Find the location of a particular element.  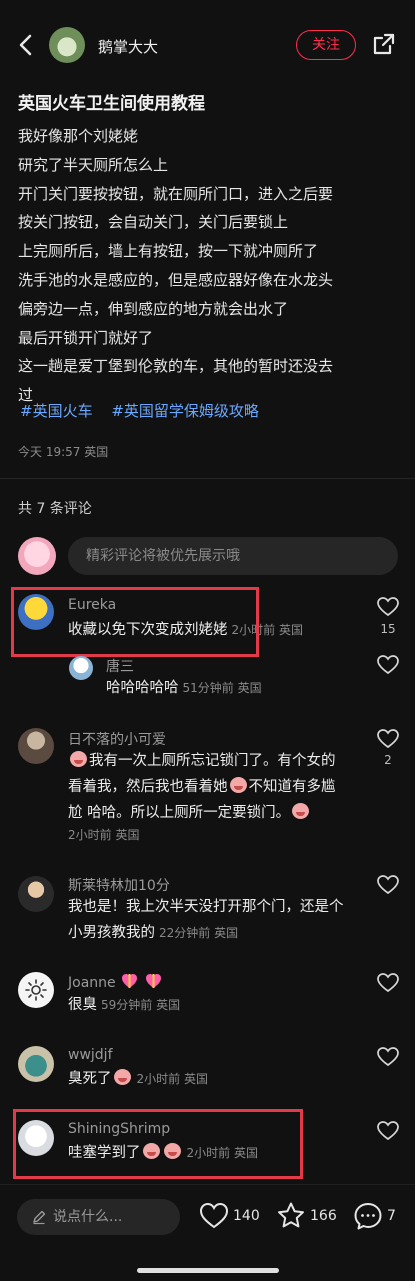

blush-emoji-icon is located at coordinates (78, 759).